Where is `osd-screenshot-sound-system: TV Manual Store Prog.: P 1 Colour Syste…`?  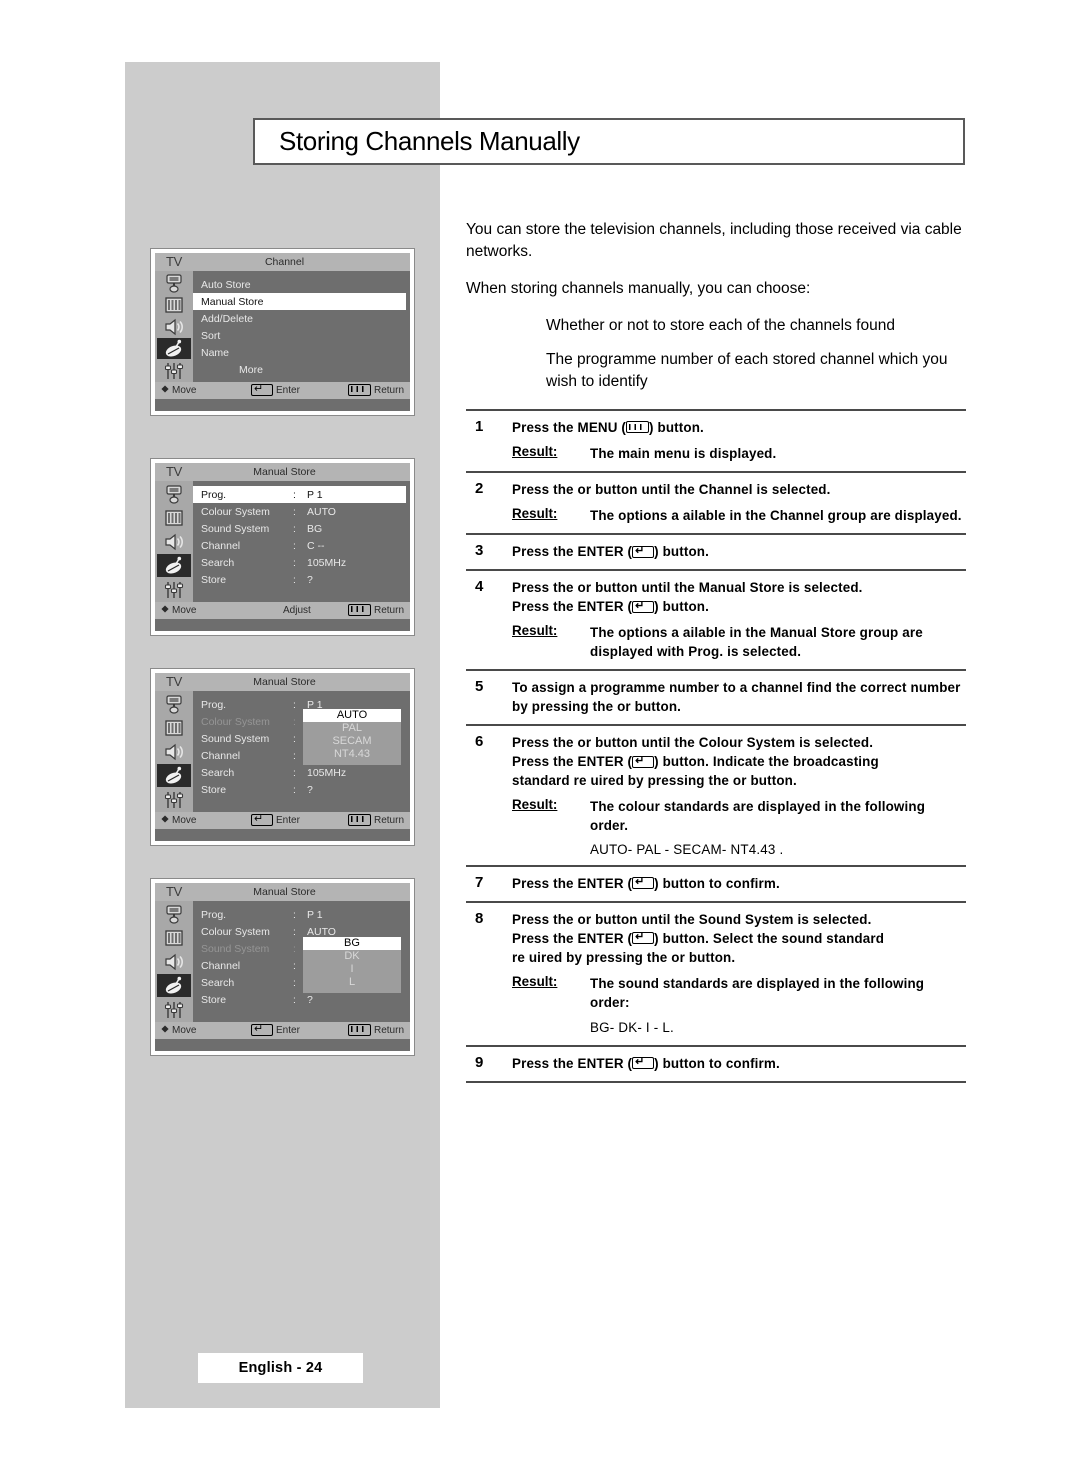 osd-screenshot-sound-system: TV Manual Store Prog.: P 1 Colour Syste… is located at coordinates (282, 967).